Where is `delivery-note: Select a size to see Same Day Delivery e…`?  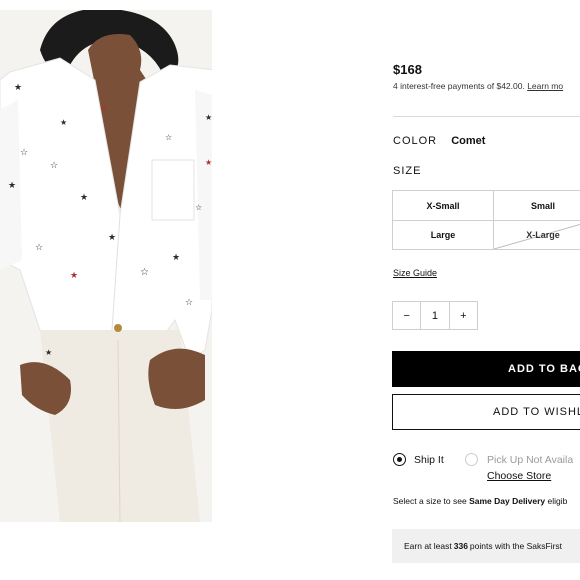
delivery-note: Select a size to see Same Day Delivery e… is located at coordinates (480, 501).